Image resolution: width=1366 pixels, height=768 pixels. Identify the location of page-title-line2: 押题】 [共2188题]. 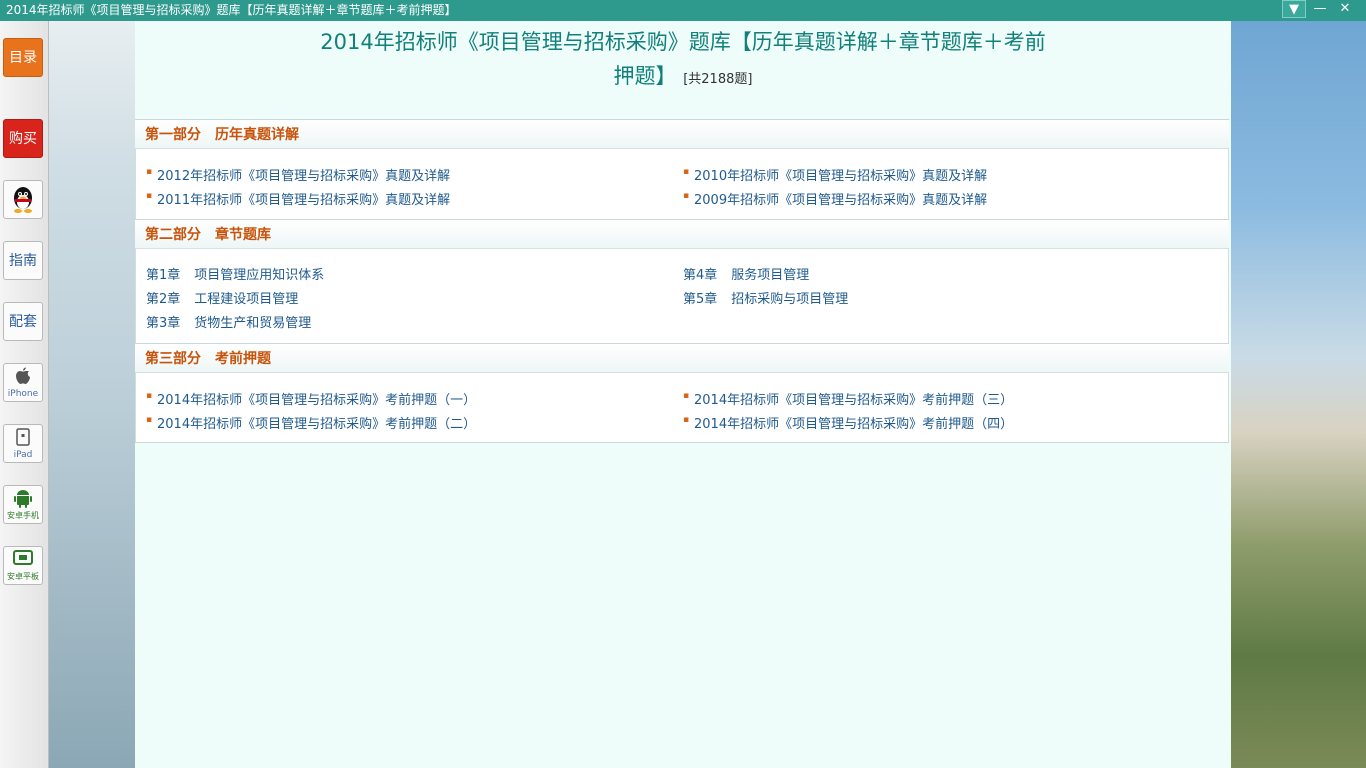
(683, 78).